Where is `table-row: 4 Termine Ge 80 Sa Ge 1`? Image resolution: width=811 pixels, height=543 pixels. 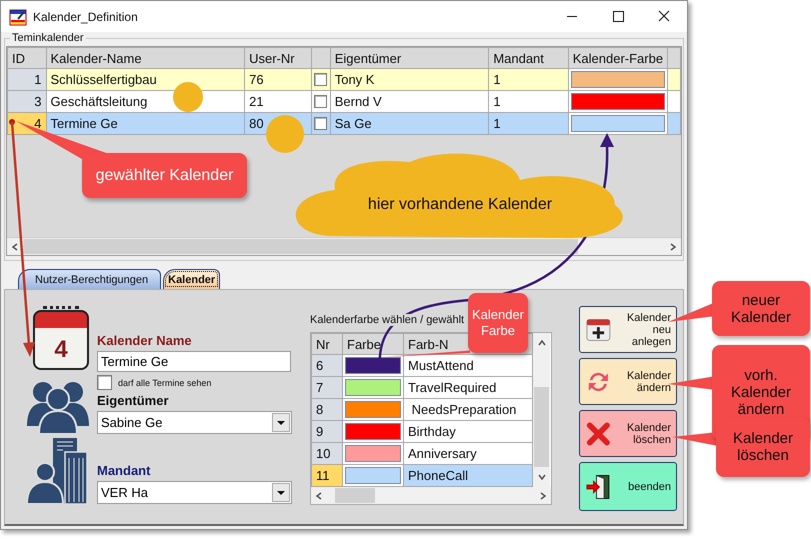 table-row: 4 Termine Ge 80 Sa Ge 1 is located at coordinates (344, 123).